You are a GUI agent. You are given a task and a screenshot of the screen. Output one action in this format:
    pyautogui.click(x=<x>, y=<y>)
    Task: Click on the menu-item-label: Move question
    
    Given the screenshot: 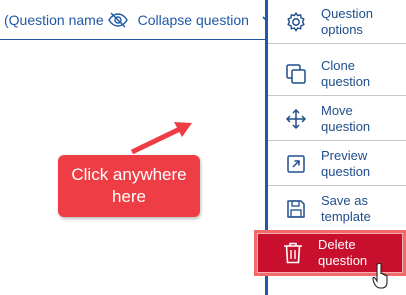 What is the action you would take?
    pyautogui.click(x=346, y=118)
    